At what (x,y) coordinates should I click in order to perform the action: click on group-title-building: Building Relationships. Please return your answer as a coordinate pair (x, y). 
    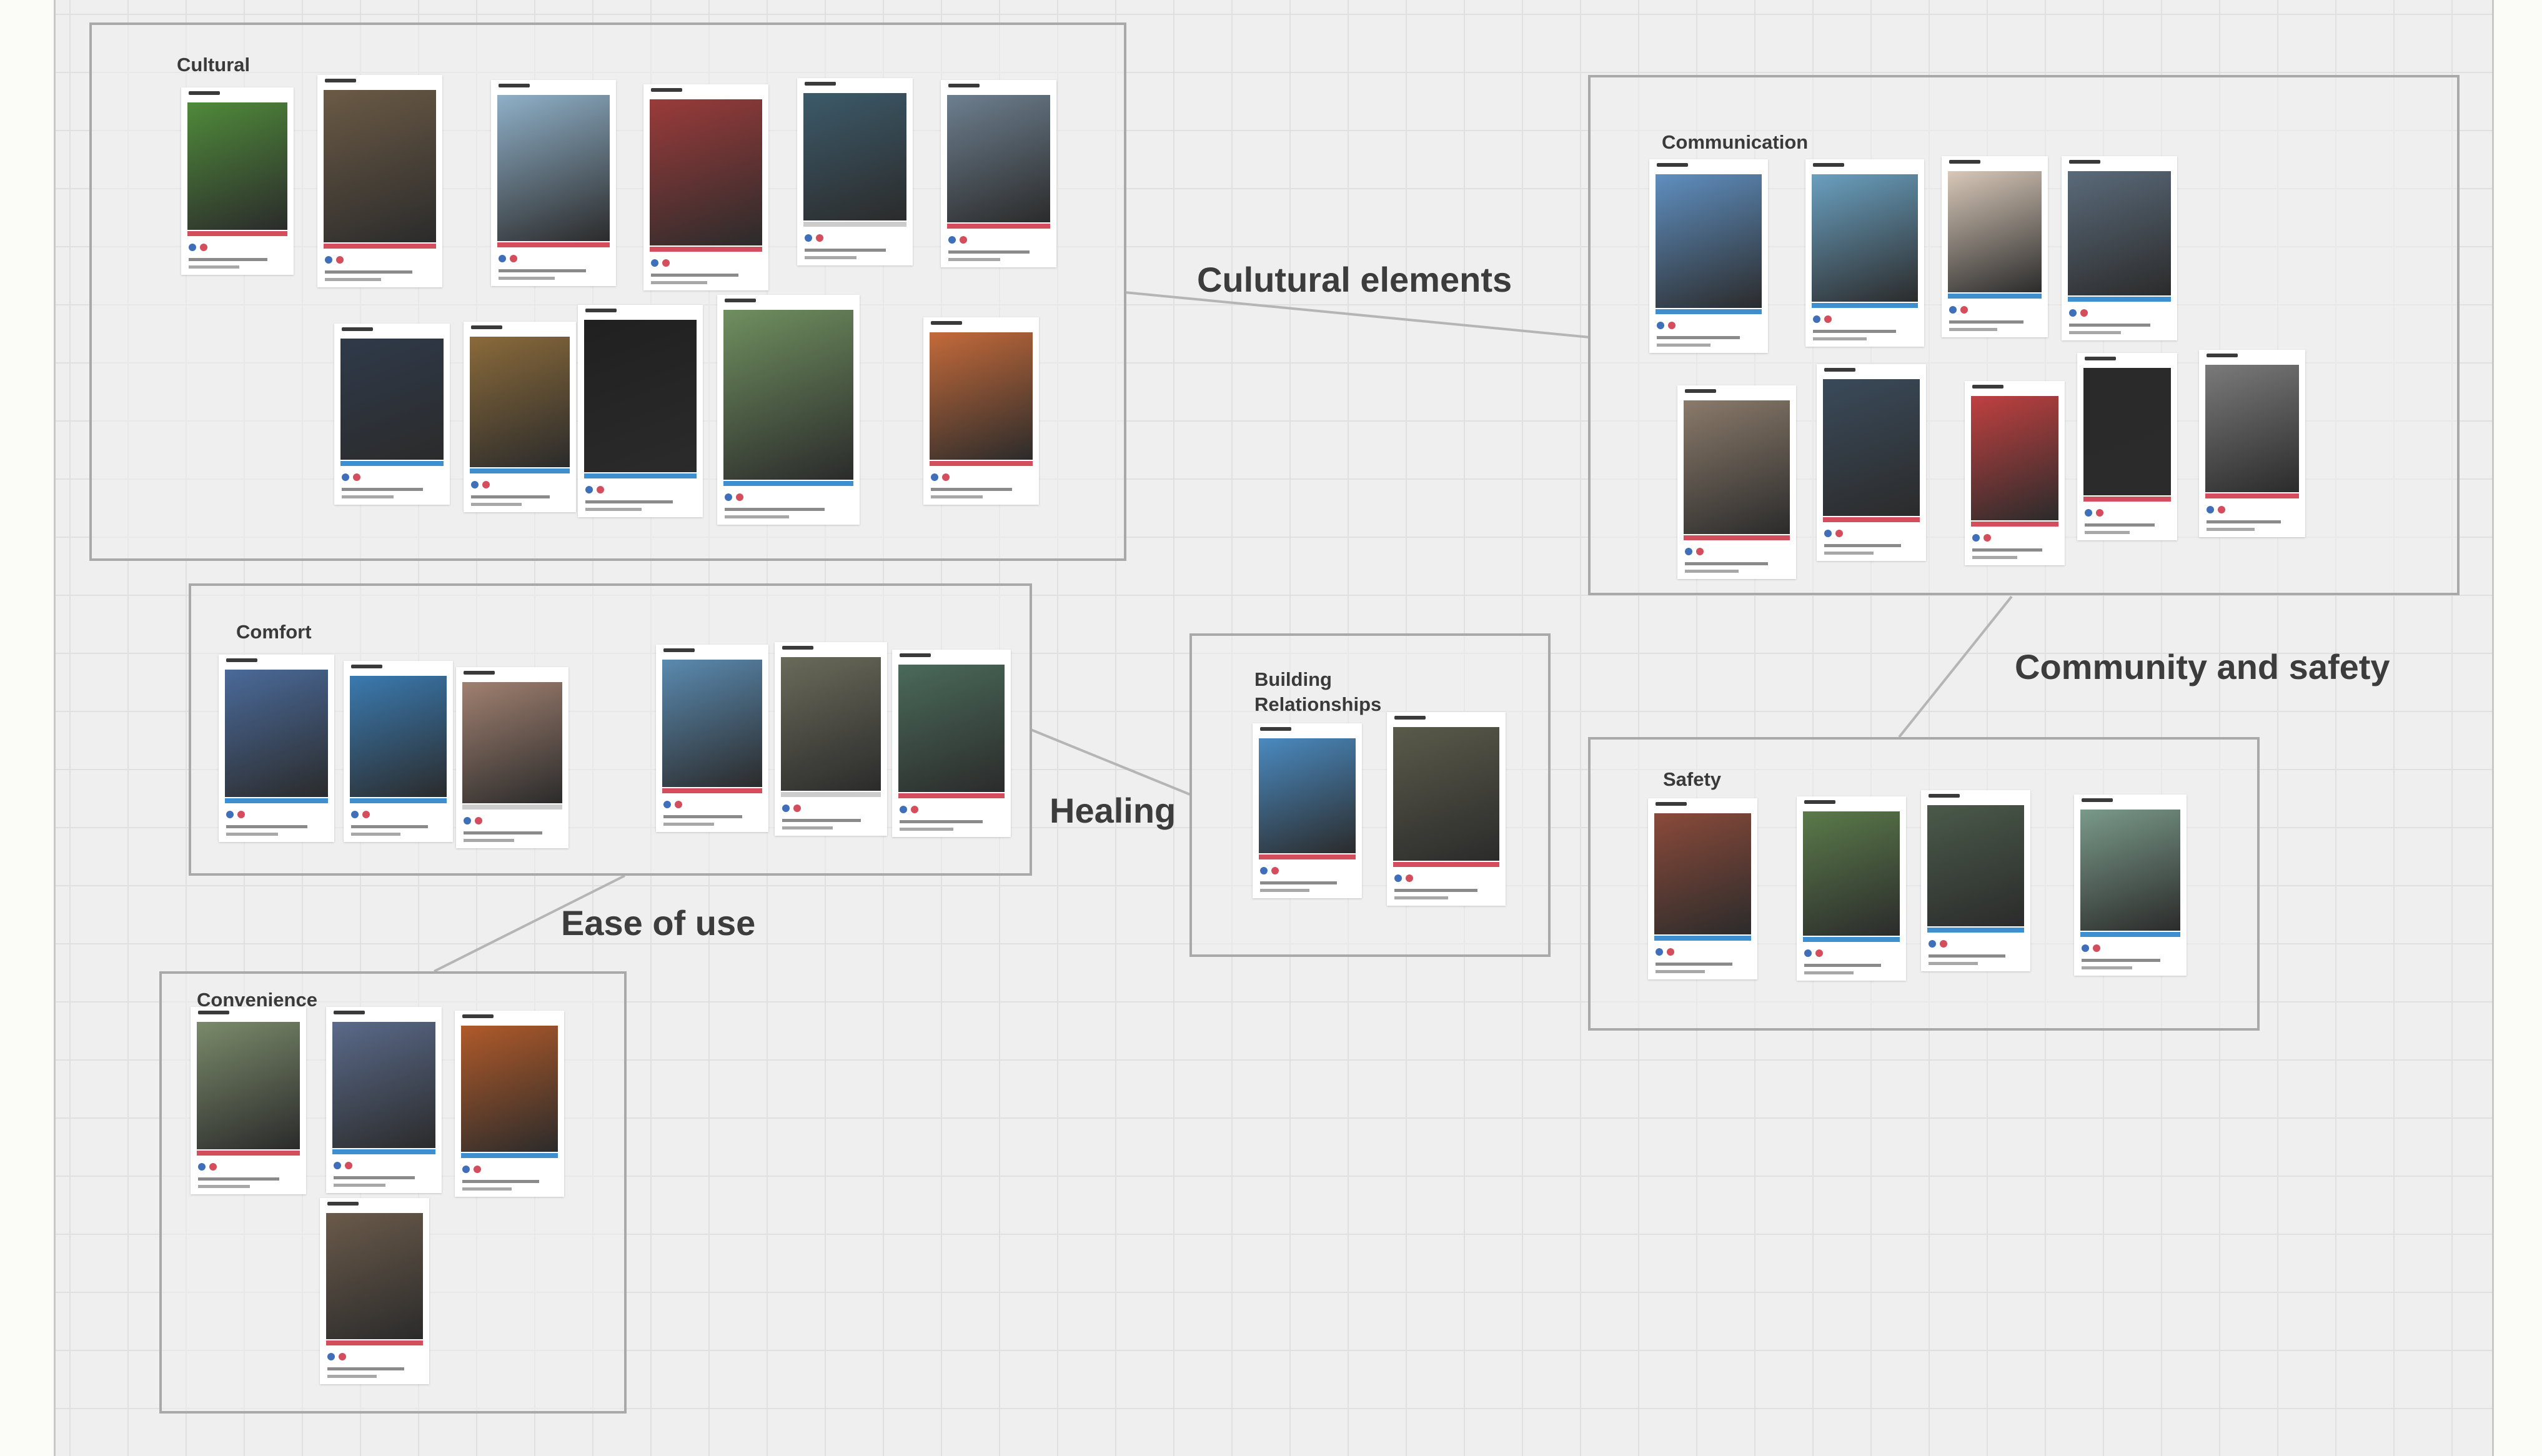
    Looking at the image, I should click on (1318, 692).